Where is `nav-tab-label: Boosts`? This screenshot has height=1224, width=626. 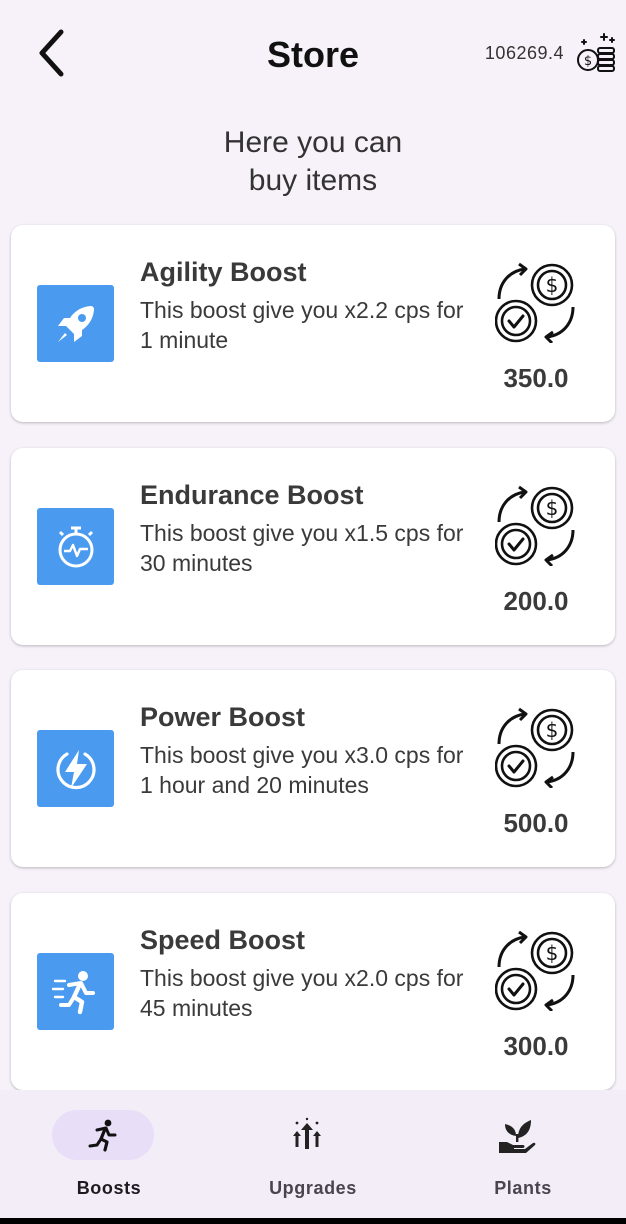
nav-tab-label: Boosts is located at coordinates (109, 1188).